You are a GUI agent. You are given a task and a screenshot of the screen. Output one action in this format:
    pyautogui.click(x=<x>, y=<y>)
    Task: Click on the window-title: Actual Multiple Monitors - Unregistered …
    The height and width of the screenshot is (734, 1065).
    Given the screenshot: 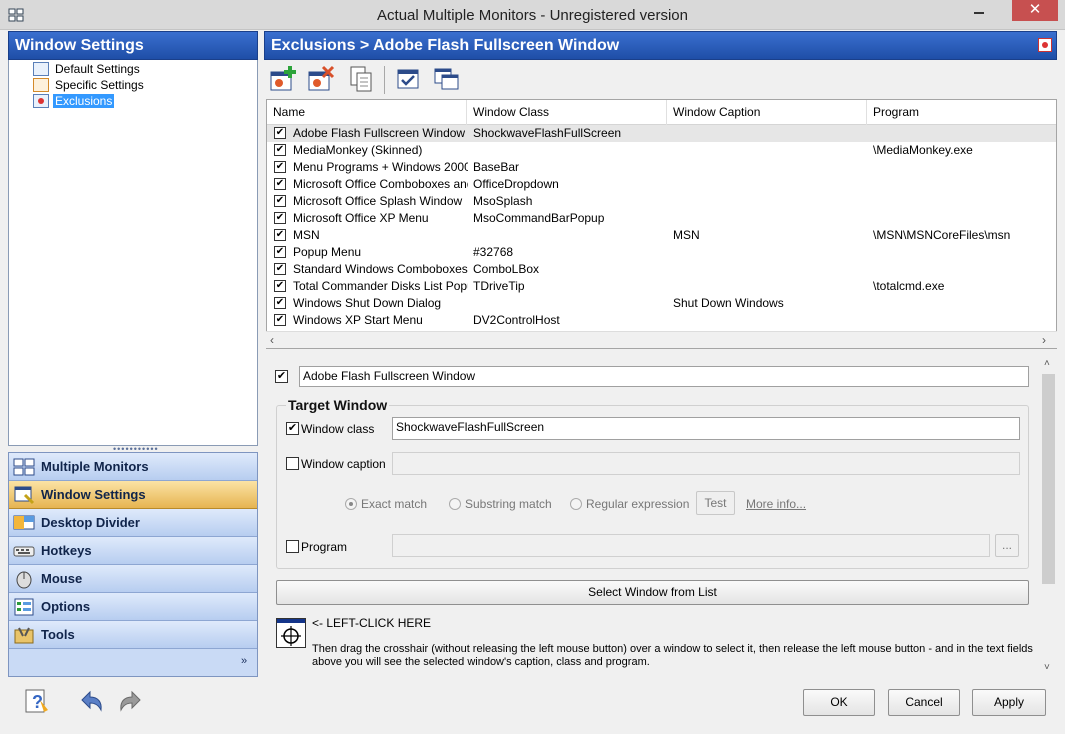 What is the action you would take?
    pyautogui.click(x=532, y=15)
    